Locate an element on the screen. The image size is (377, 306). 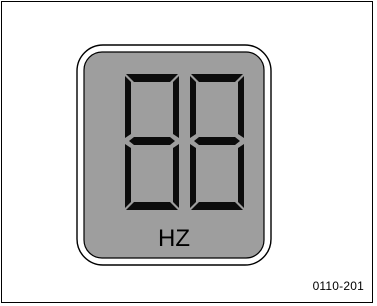
unit-label: HZ is located at coordinates (174, 238).